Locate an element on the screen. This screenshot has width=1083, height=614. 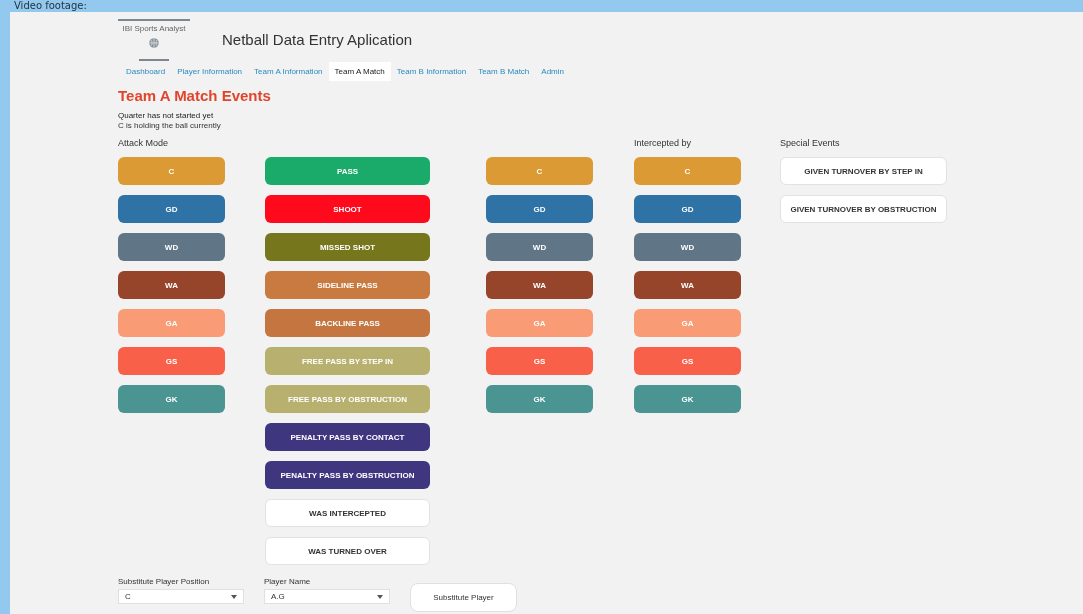
event-button: SHOOT is located at coordinates (347, 209).